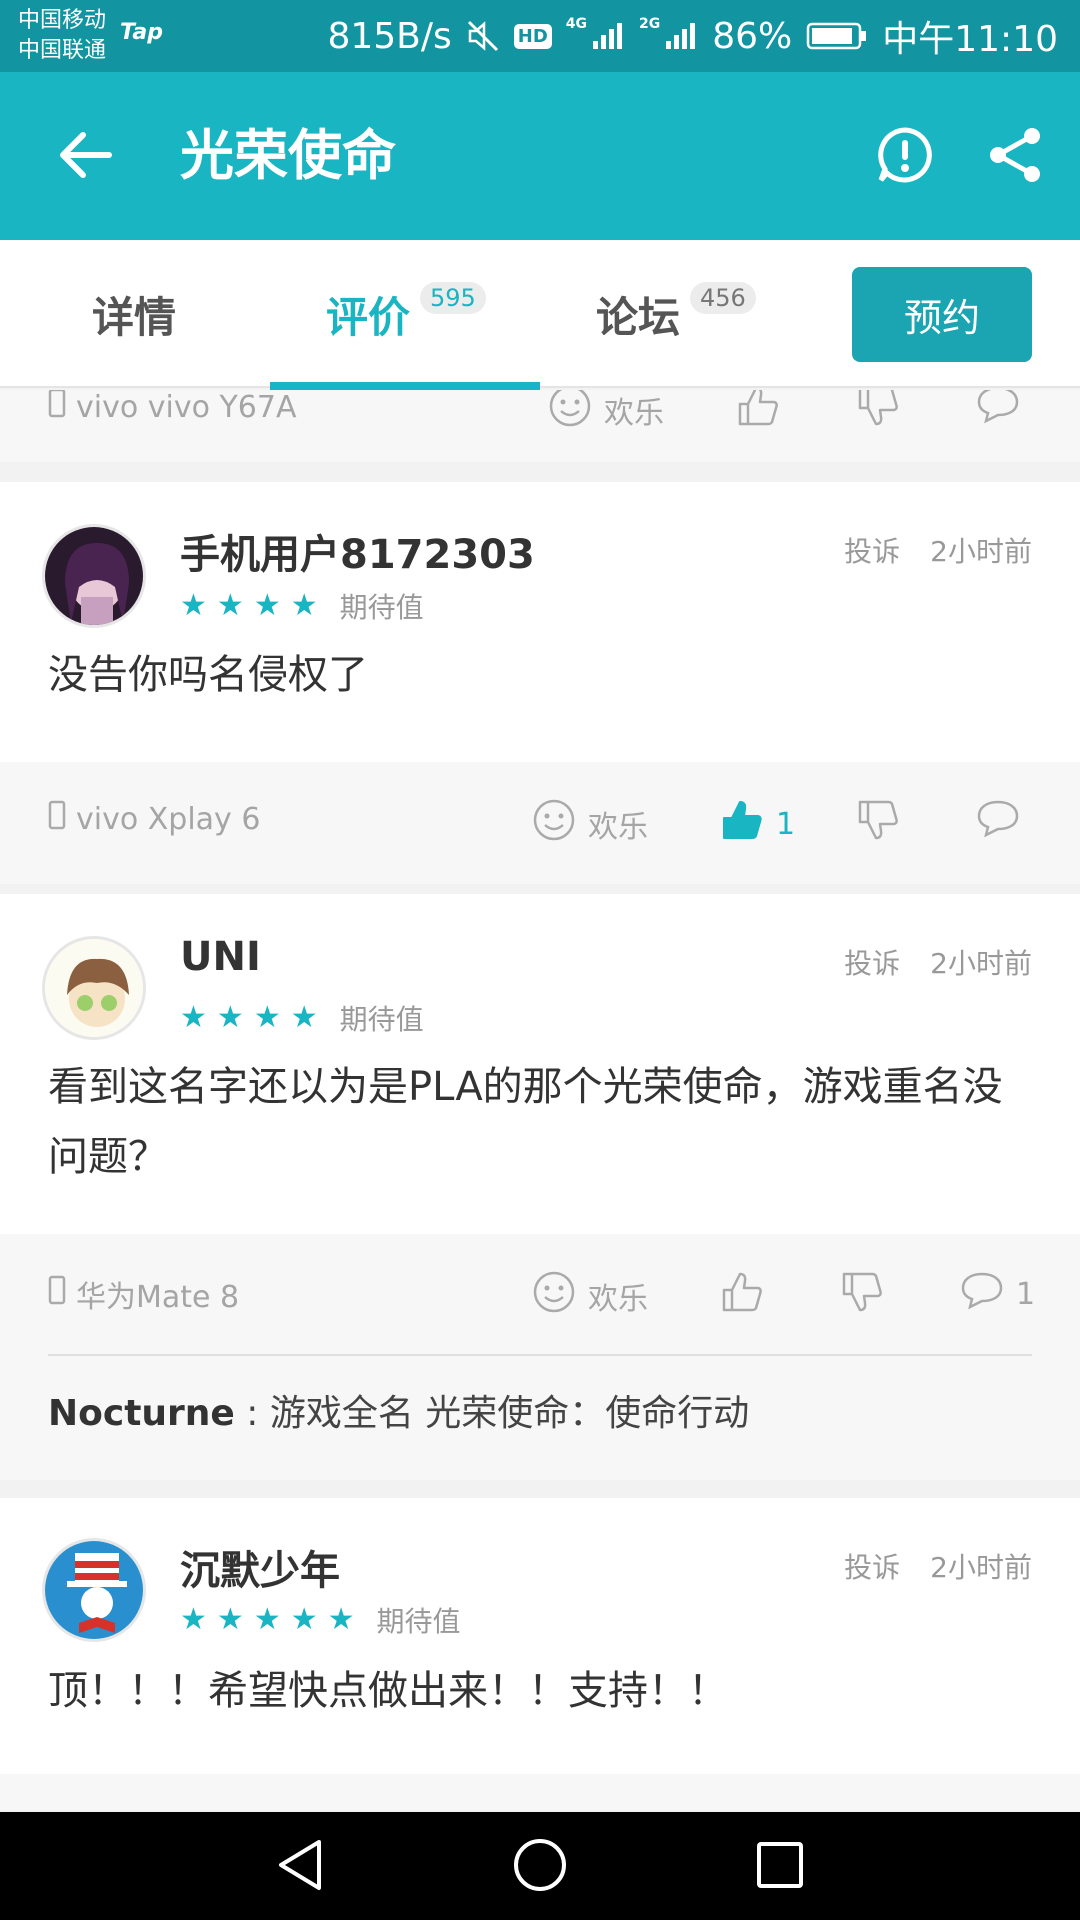  I want to click on device-name: 华为Mate 8, so click(158, 1297).